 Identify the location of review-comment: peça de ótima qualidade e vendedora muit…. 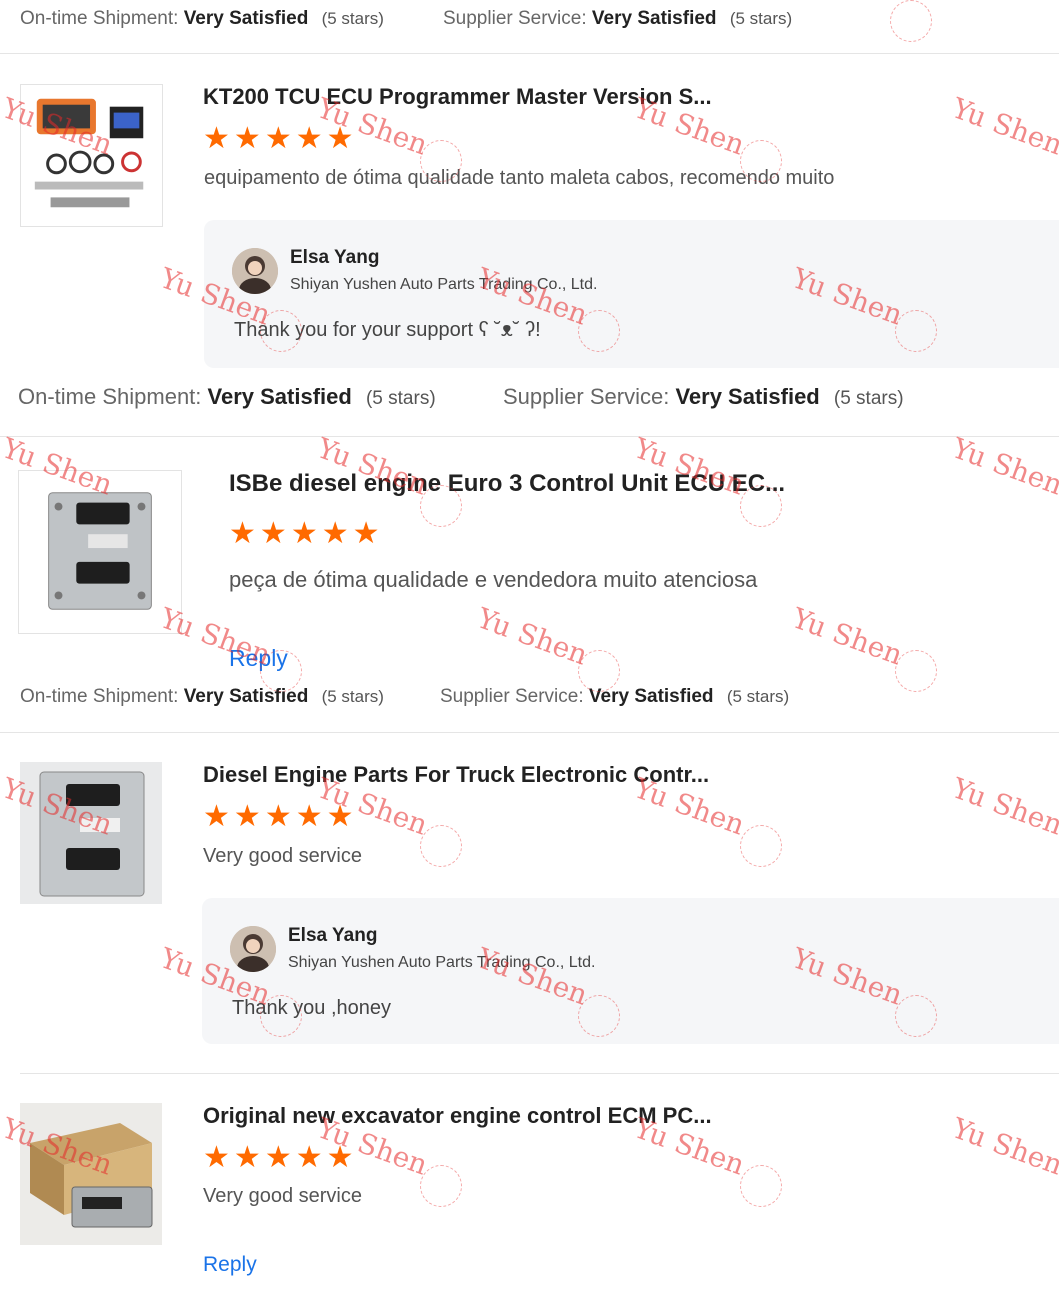
(493, 579).